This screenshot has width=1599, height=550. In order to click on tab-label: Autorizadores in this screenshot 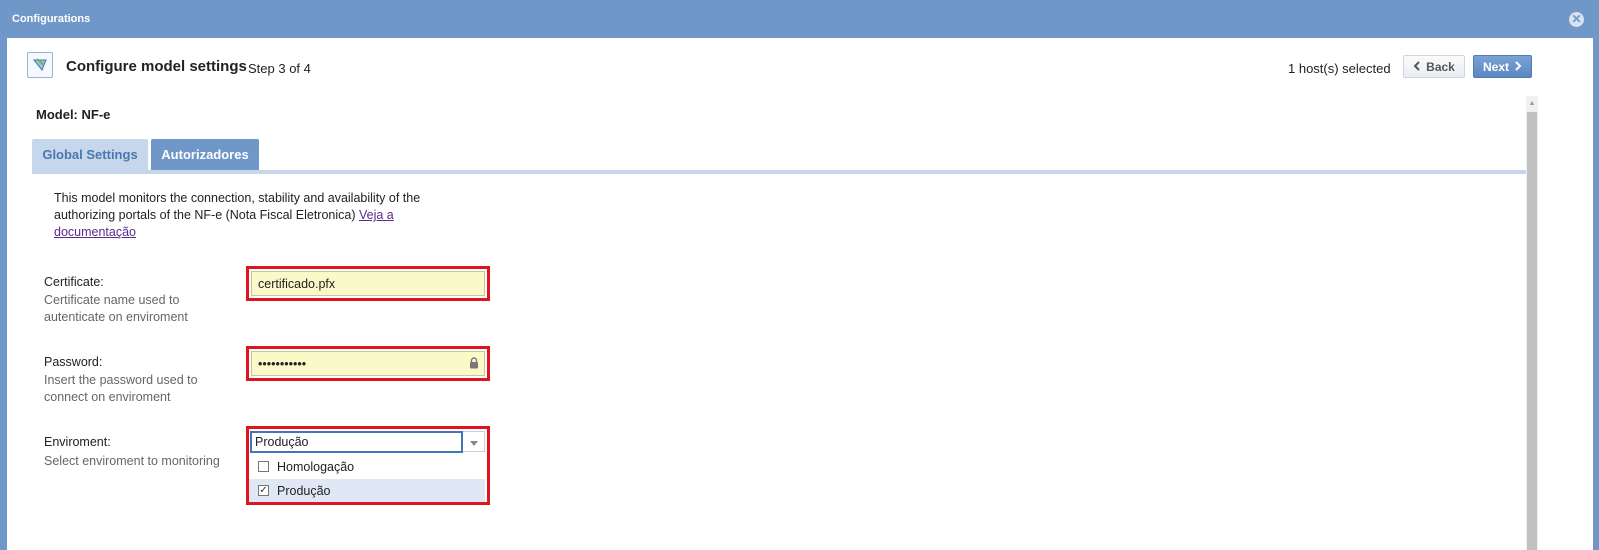, I will do `click(205, 154)`.